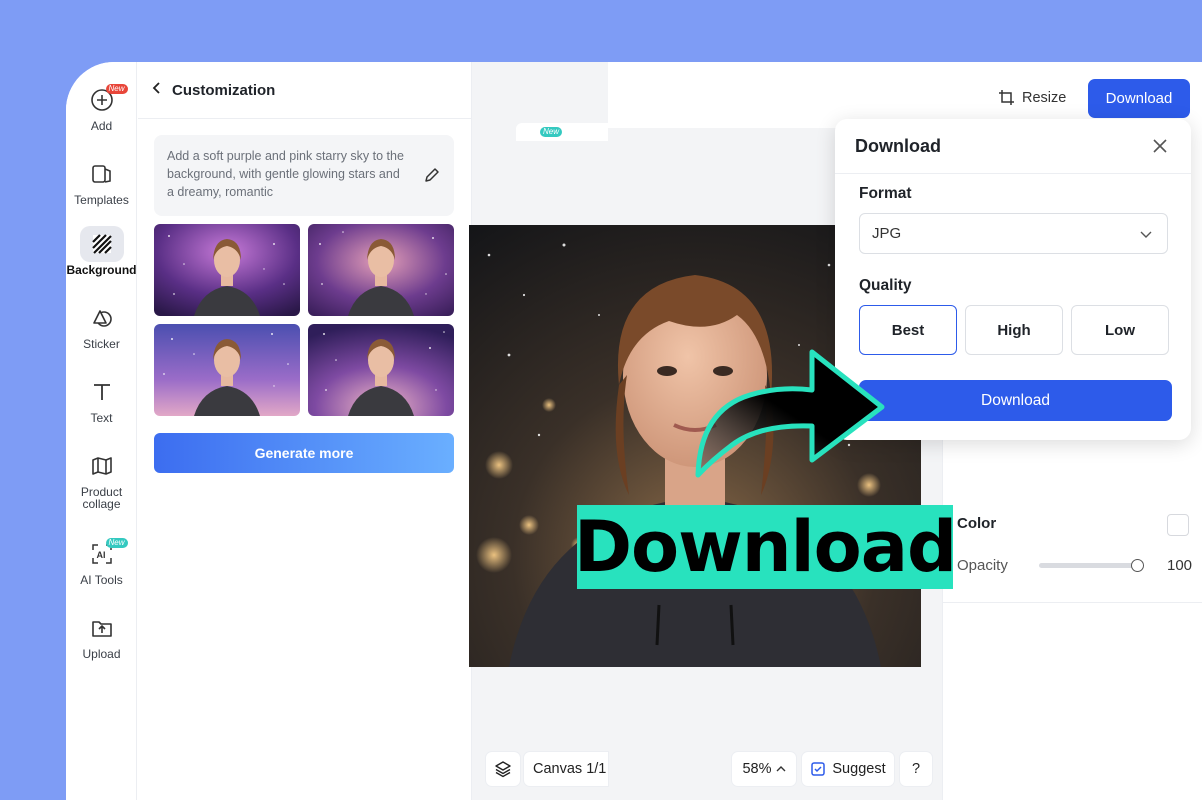 Image resolution: width=1202 pixels, height=800 pixels. What do you see at coordinates (102, 466) in the screenshot?
I see `collage-icon` at bounding box center [102, 466].